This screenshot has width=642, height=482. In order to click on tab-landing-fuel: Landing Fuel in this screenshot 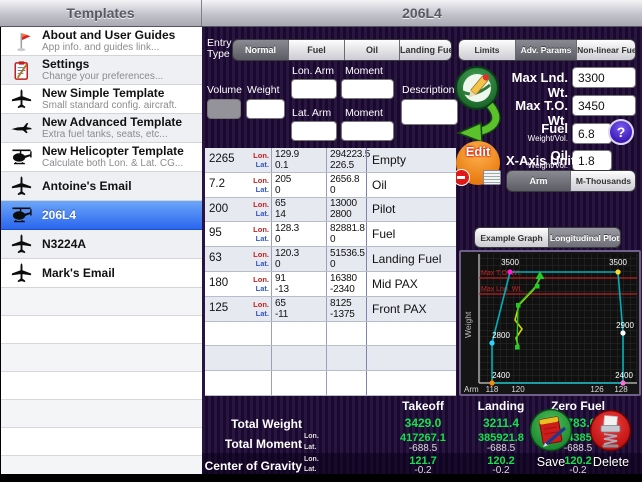, I will do `click(425, 50)`.